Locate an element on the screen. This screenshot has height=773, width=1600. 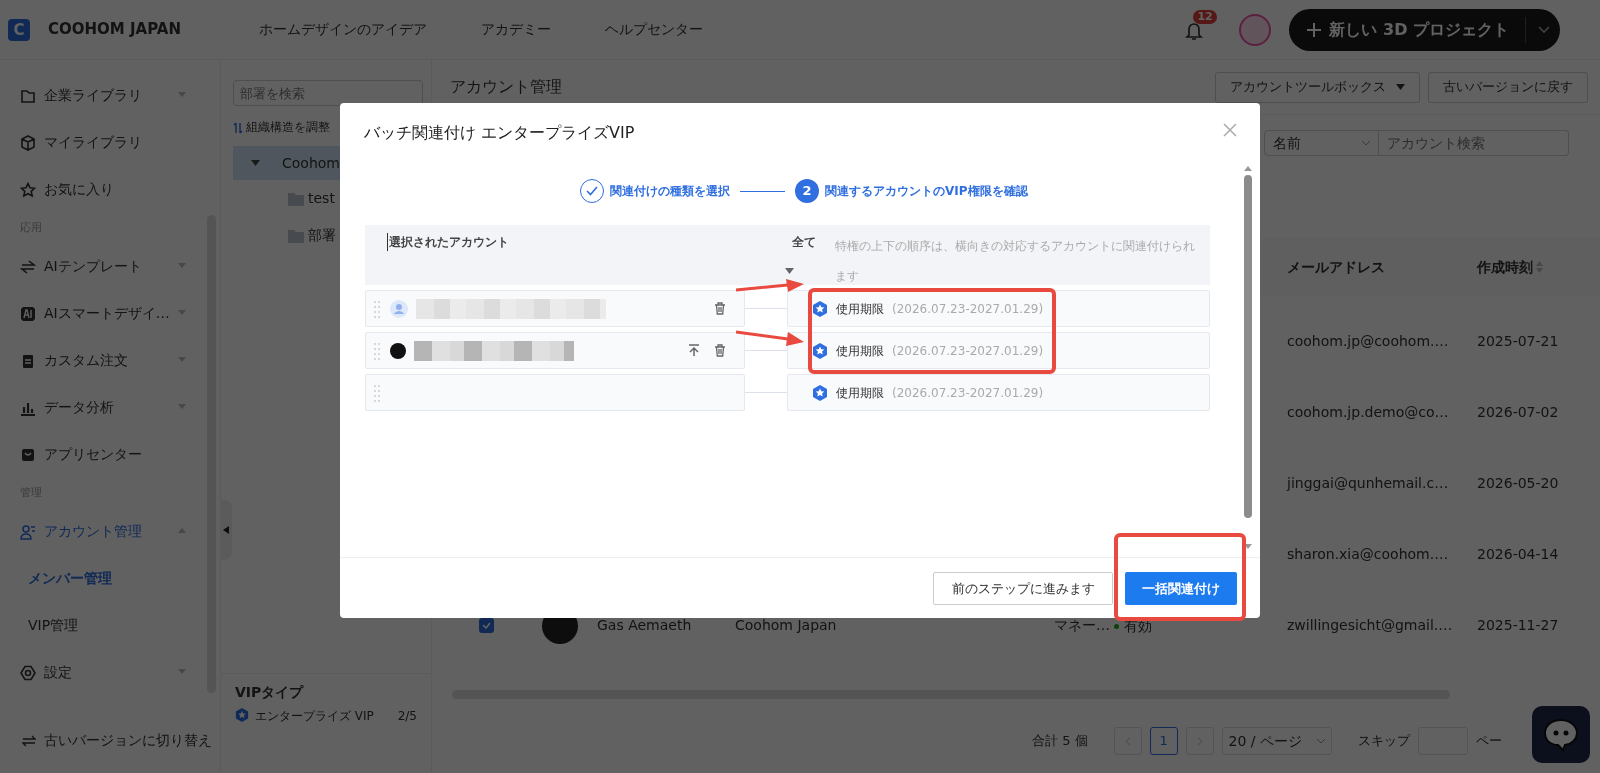
jump-label: スキップ is located at coordinates (1383, 741).